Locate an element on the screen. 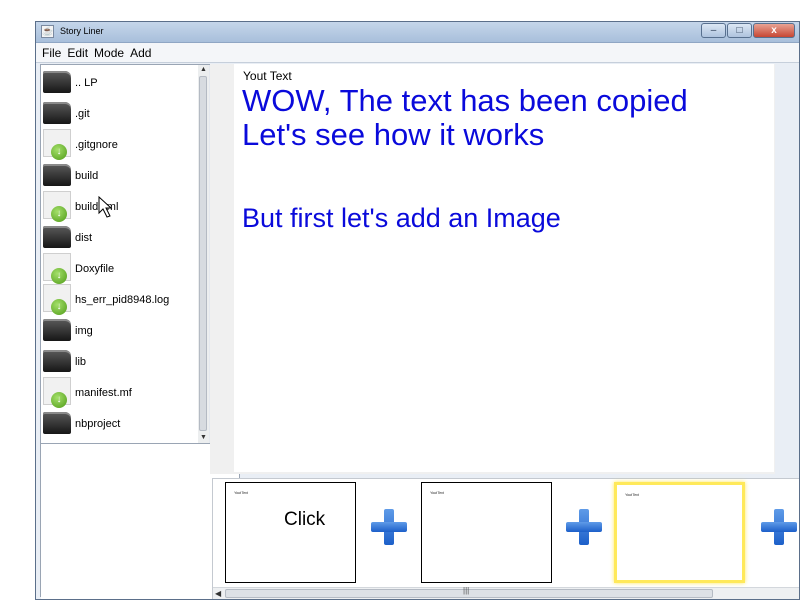  menu-add: Add is located at coordinates (140, 53).